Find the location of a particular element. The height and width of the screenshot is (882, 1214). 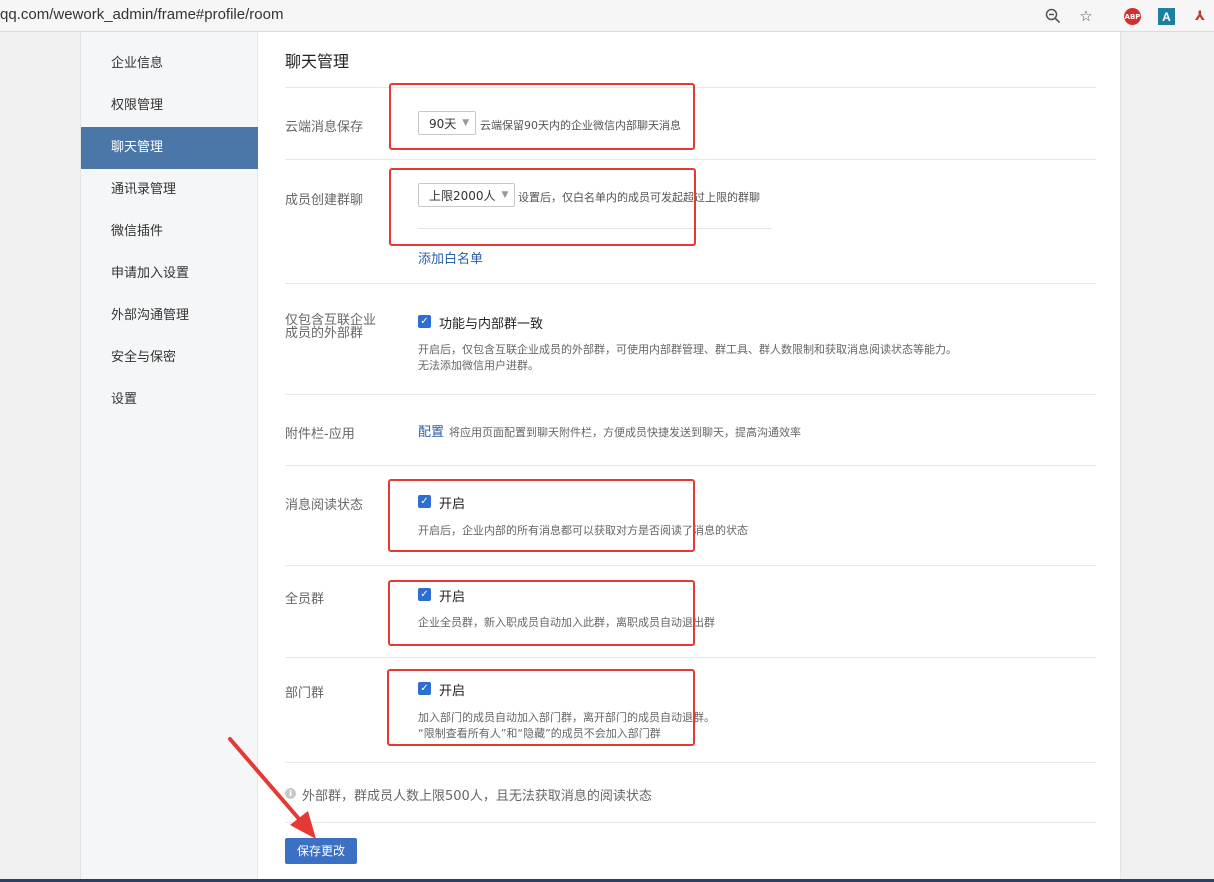

sidebar-item-join-settings: 申请加入设置 is located at coordinates (169, 274).